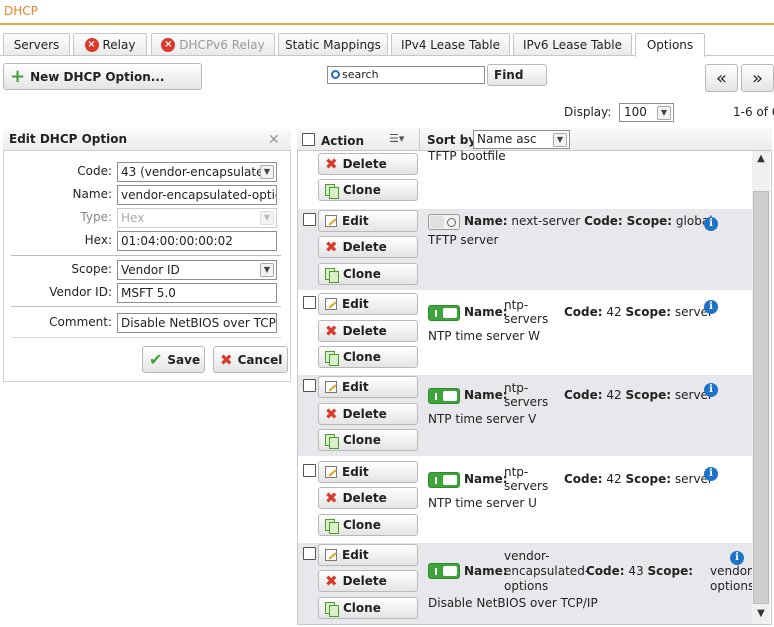 This screenshot has width=774, height=627. What do you see at coordinates (732, 586) in the screenshot?
I see `option-scope-line: options` at bounding box center [732, 586].